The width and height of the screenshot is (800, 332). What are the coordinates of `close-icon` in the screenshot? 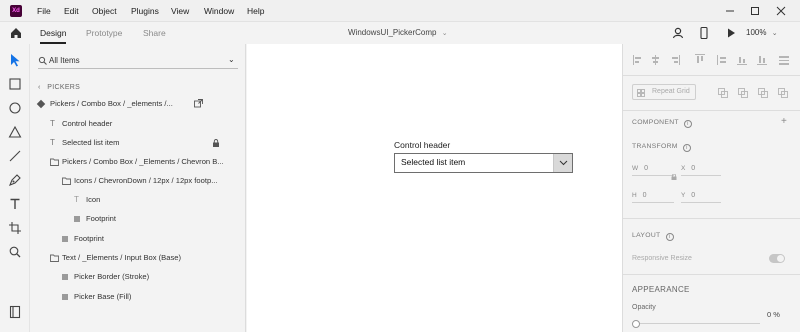 It's located at (781, 11).